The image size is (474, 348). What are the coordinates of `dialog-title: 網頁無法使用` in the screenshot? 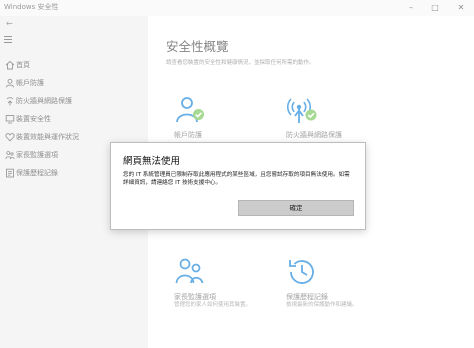 It's located at (152, 161).